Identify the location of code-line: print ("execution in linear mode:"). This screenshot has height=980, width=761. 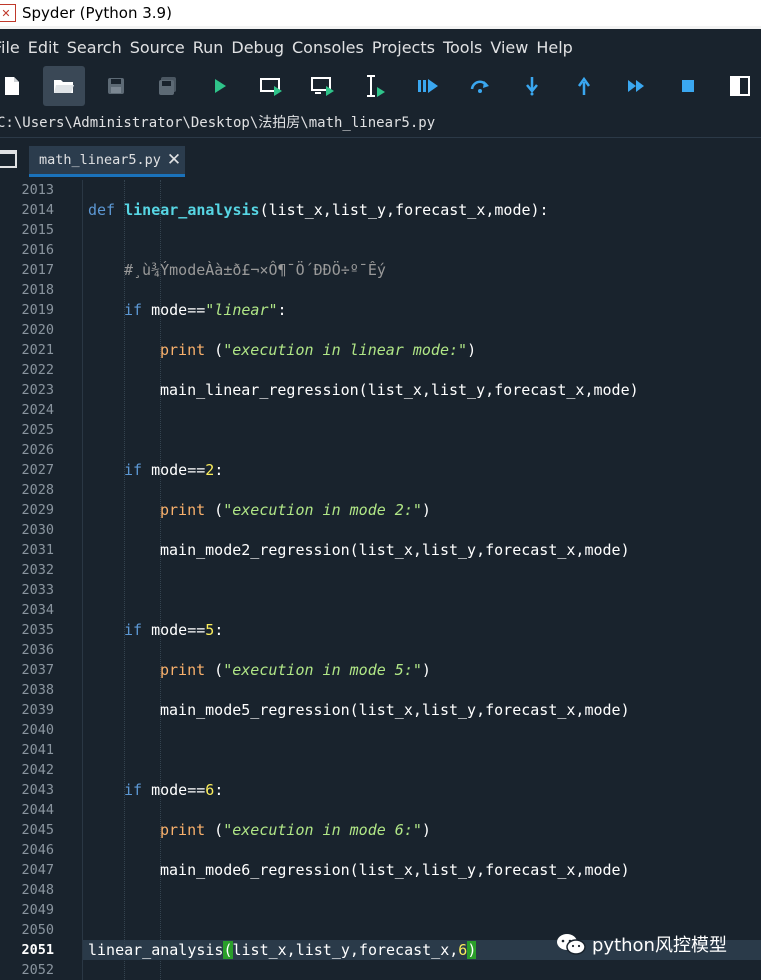
(318, 350).